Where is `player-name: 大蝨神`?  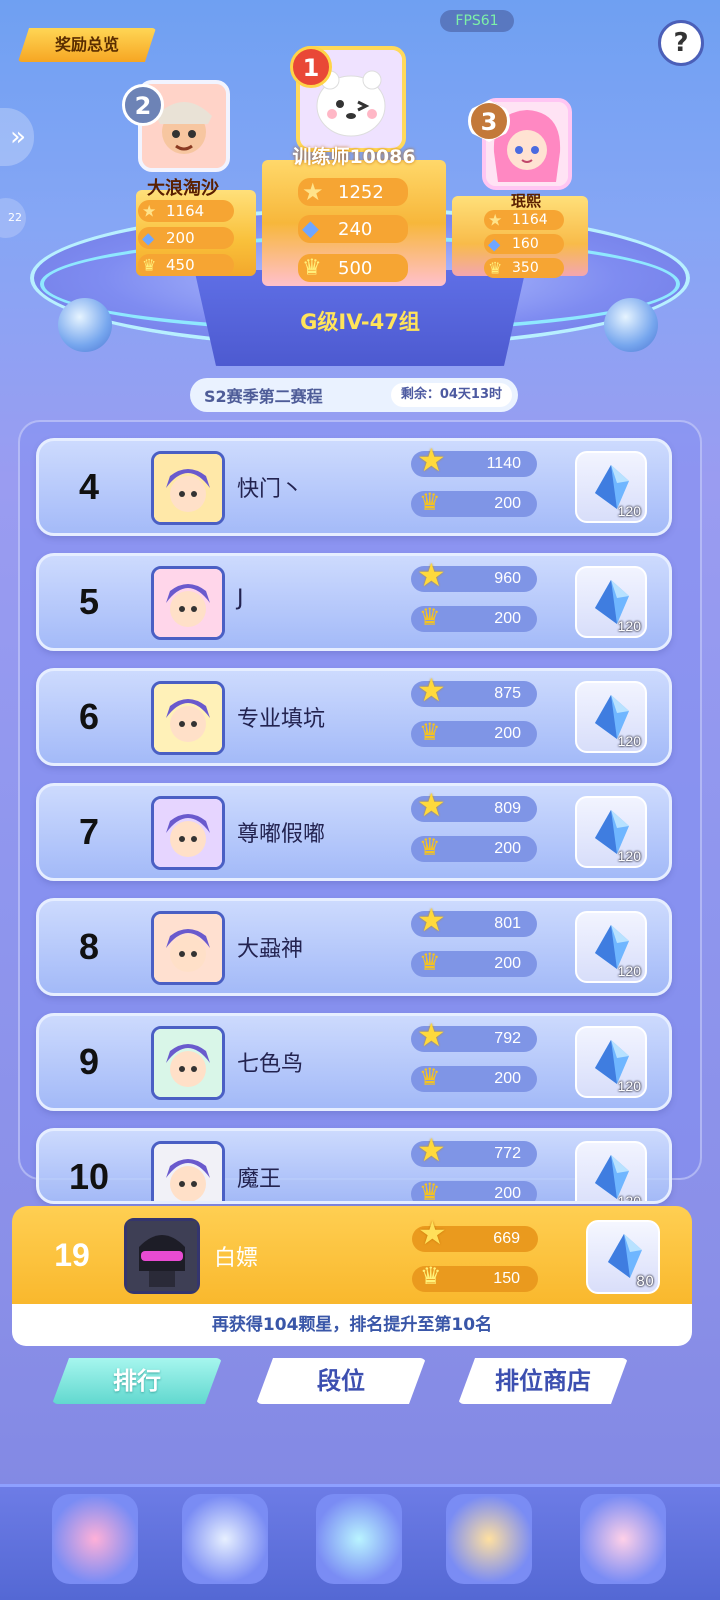 player-name: 大蝨神 is located at coordinates (270, 949).